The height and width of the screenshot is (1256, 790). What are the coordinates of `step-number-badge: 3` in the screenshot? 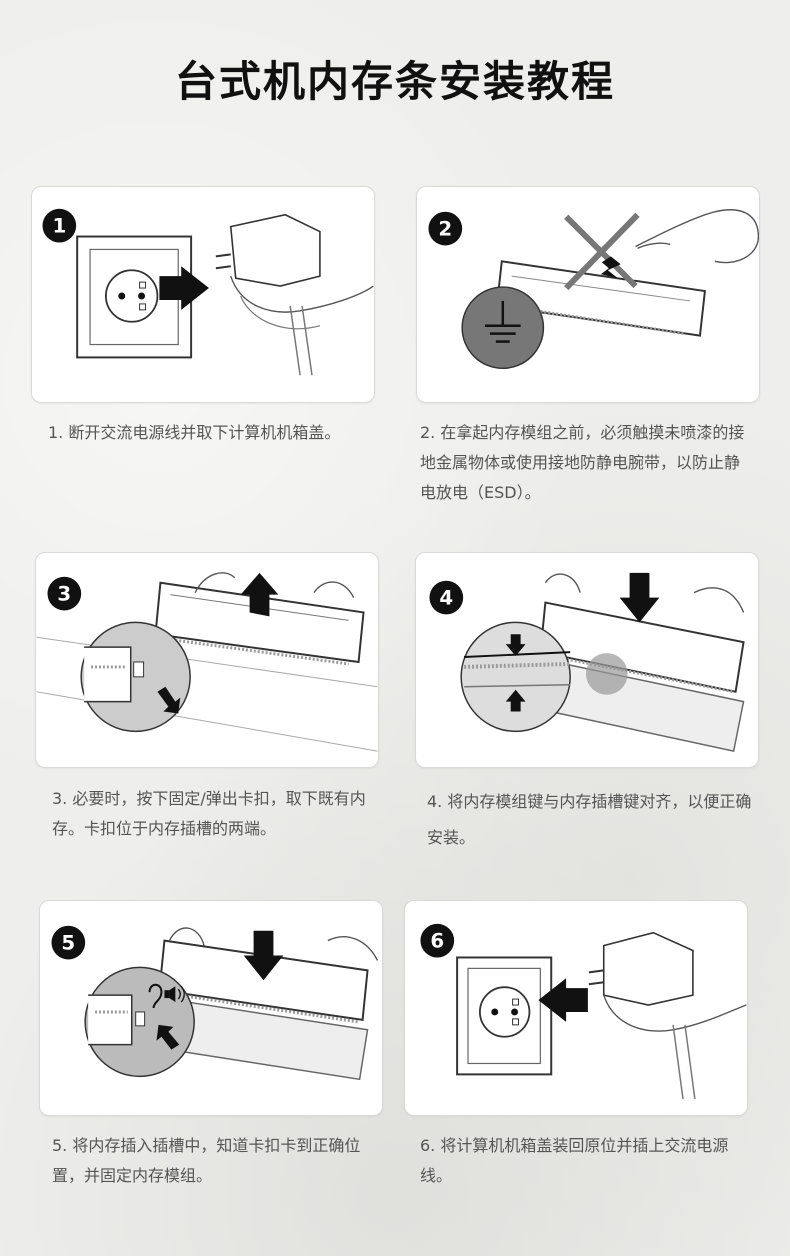 It's located at (64, 593).